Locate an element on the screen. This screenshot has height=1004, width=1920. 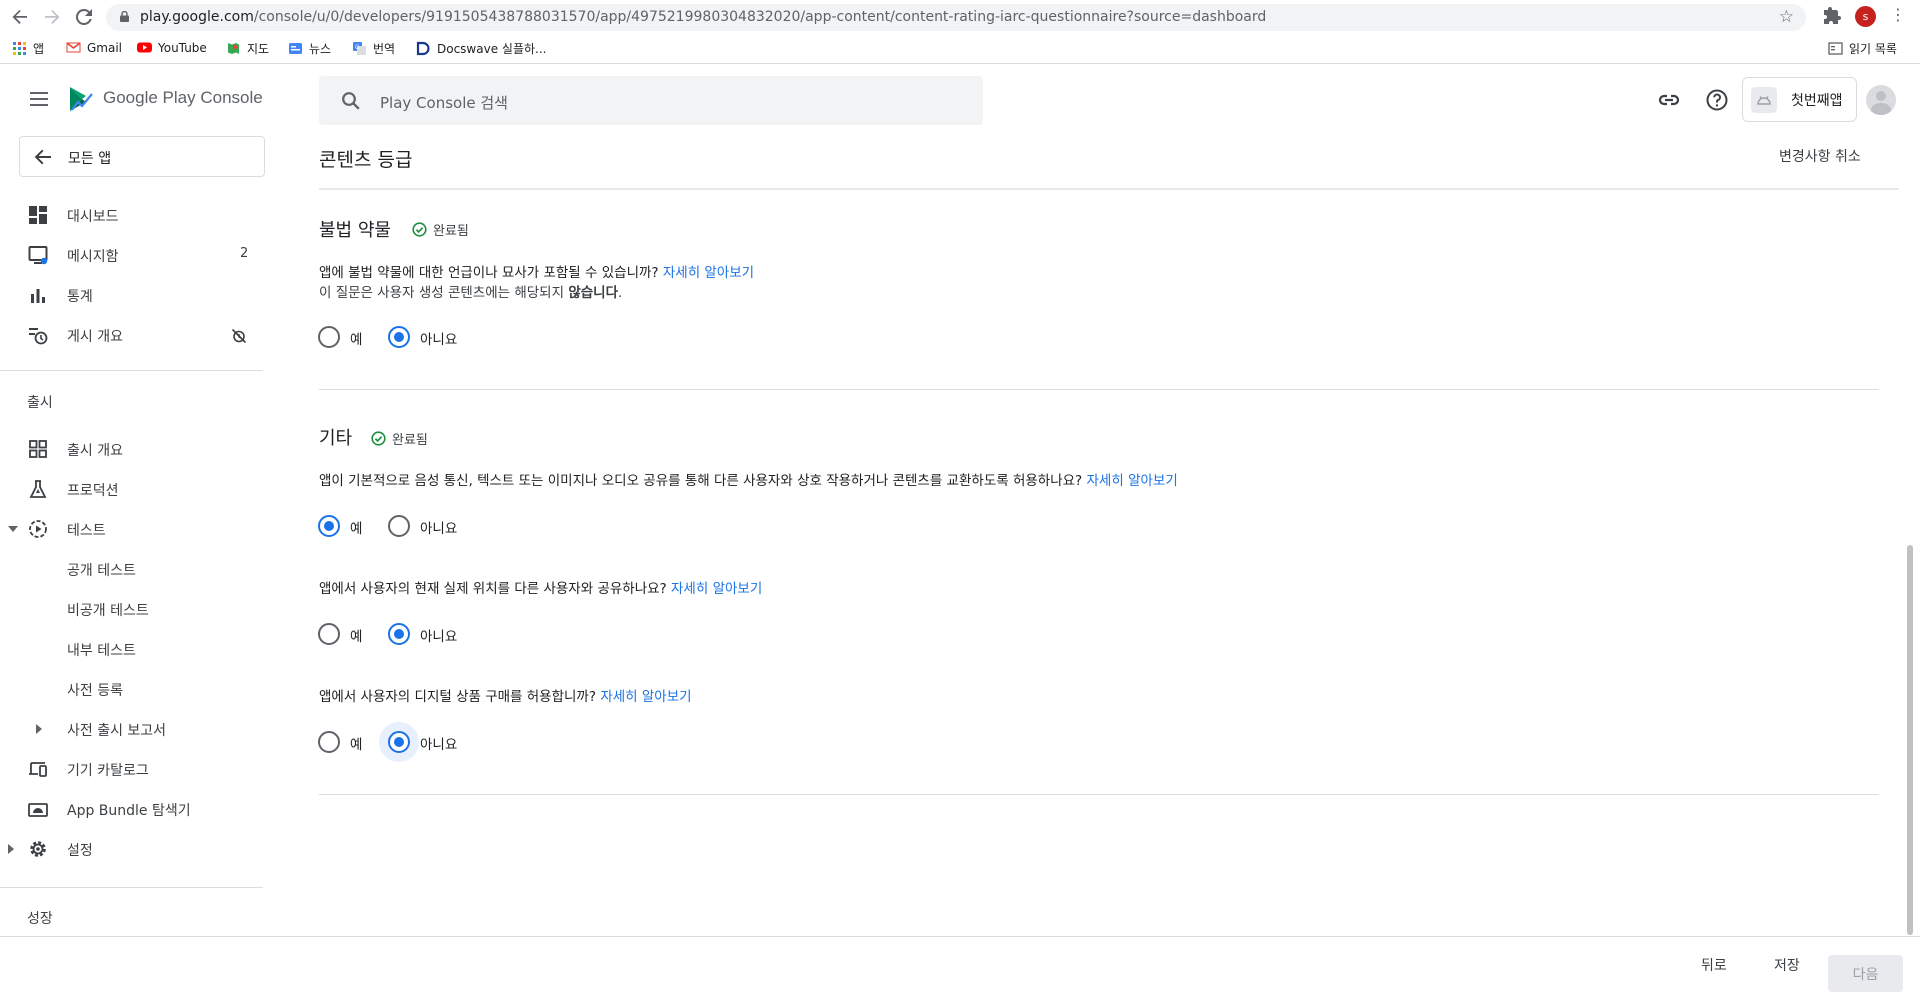
publishing-schedule-icon is located at coordinates (38, 336).